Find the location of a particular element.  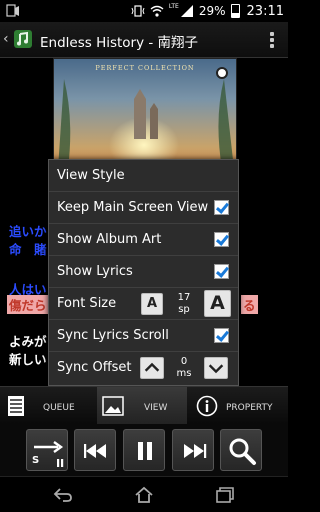

offset-down-button is located at coordinates (216, 368).